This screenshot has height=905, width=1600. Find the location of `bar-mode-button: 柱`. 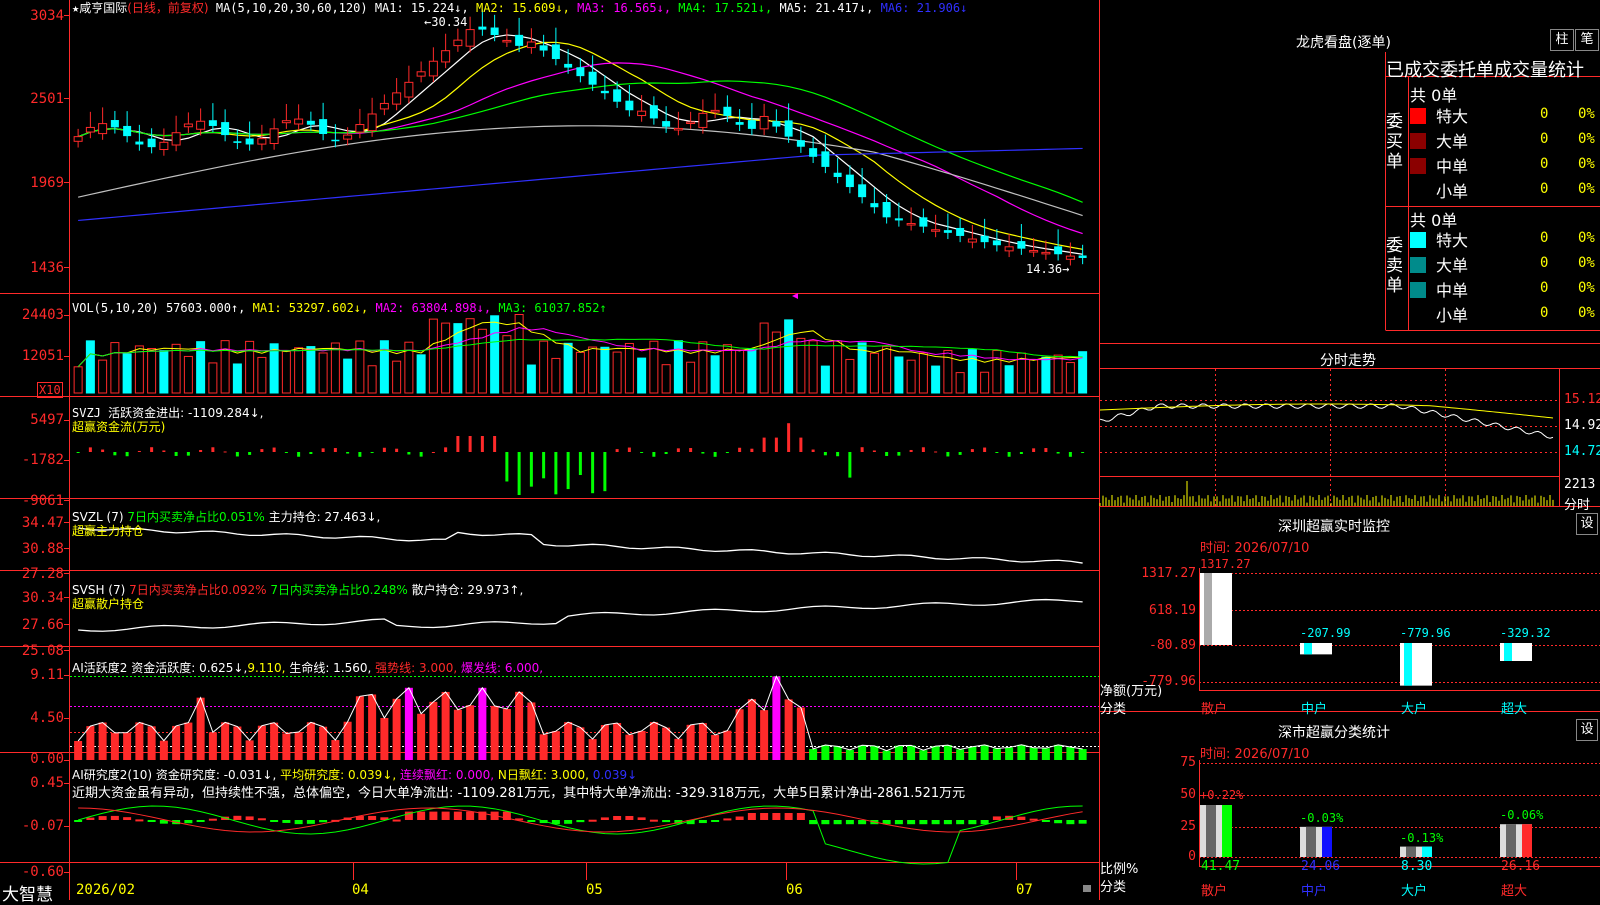

bar-mode-button: 柱 is located at coordinates (1562, 40).